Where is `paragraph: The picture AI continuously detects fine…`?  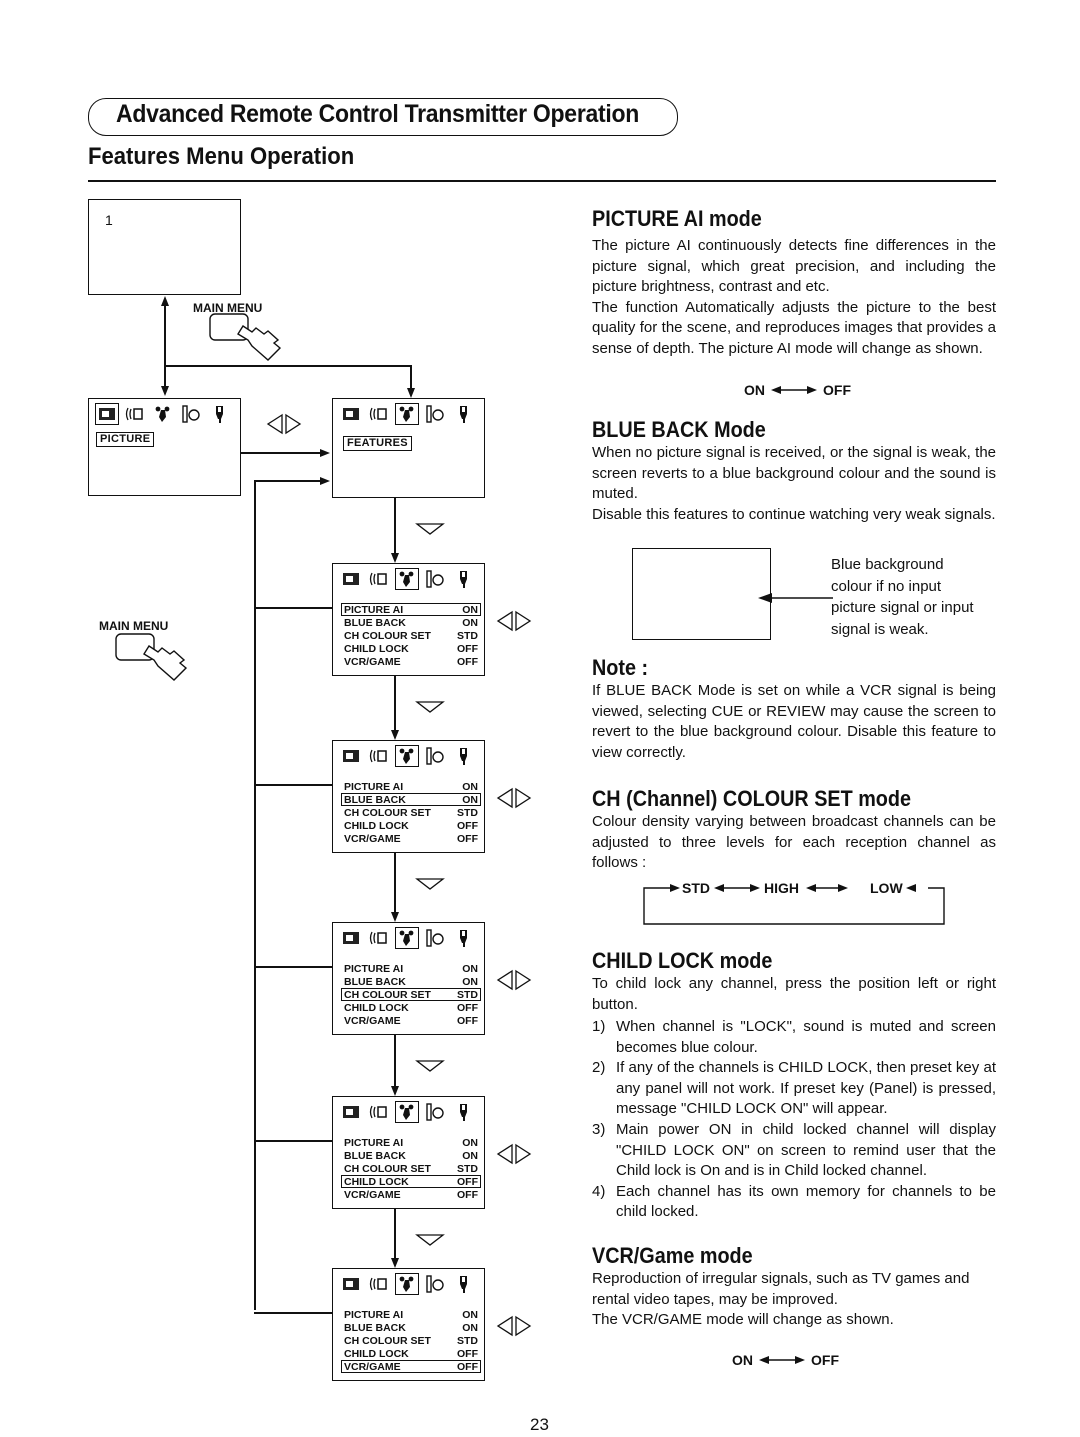
paragraph: The picture AI continuously detects fine… is located at coordinates (794, 266).